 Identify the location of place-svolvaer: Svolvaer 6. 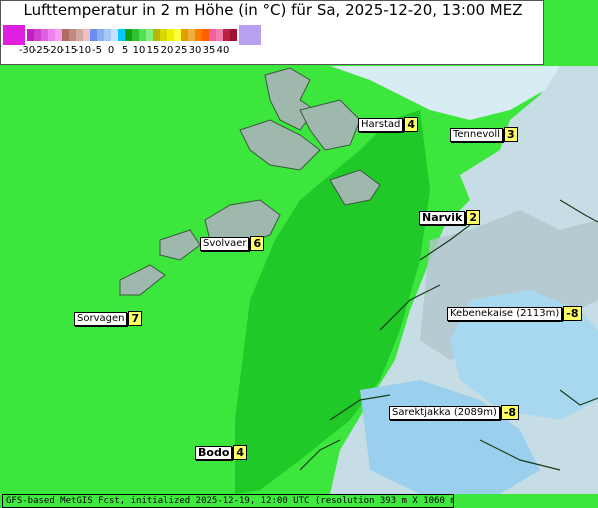
(232, 243).